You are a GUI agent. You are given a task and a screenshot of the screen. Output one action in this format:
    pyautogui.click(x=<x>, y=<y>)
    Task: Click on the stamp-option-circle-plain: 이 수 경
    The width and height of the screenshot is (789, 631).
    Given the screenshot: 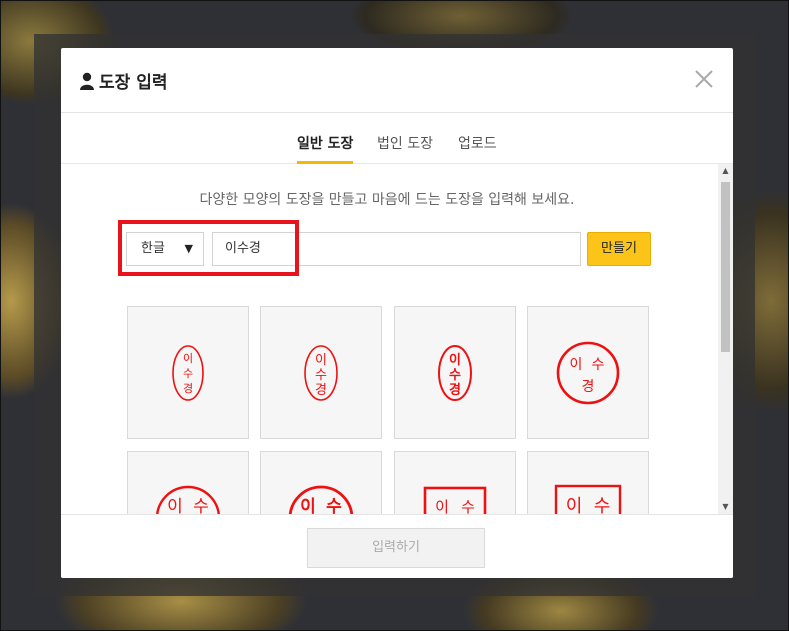 What is the action you would take?
    pyautogui.click(x=188, y=482)
    